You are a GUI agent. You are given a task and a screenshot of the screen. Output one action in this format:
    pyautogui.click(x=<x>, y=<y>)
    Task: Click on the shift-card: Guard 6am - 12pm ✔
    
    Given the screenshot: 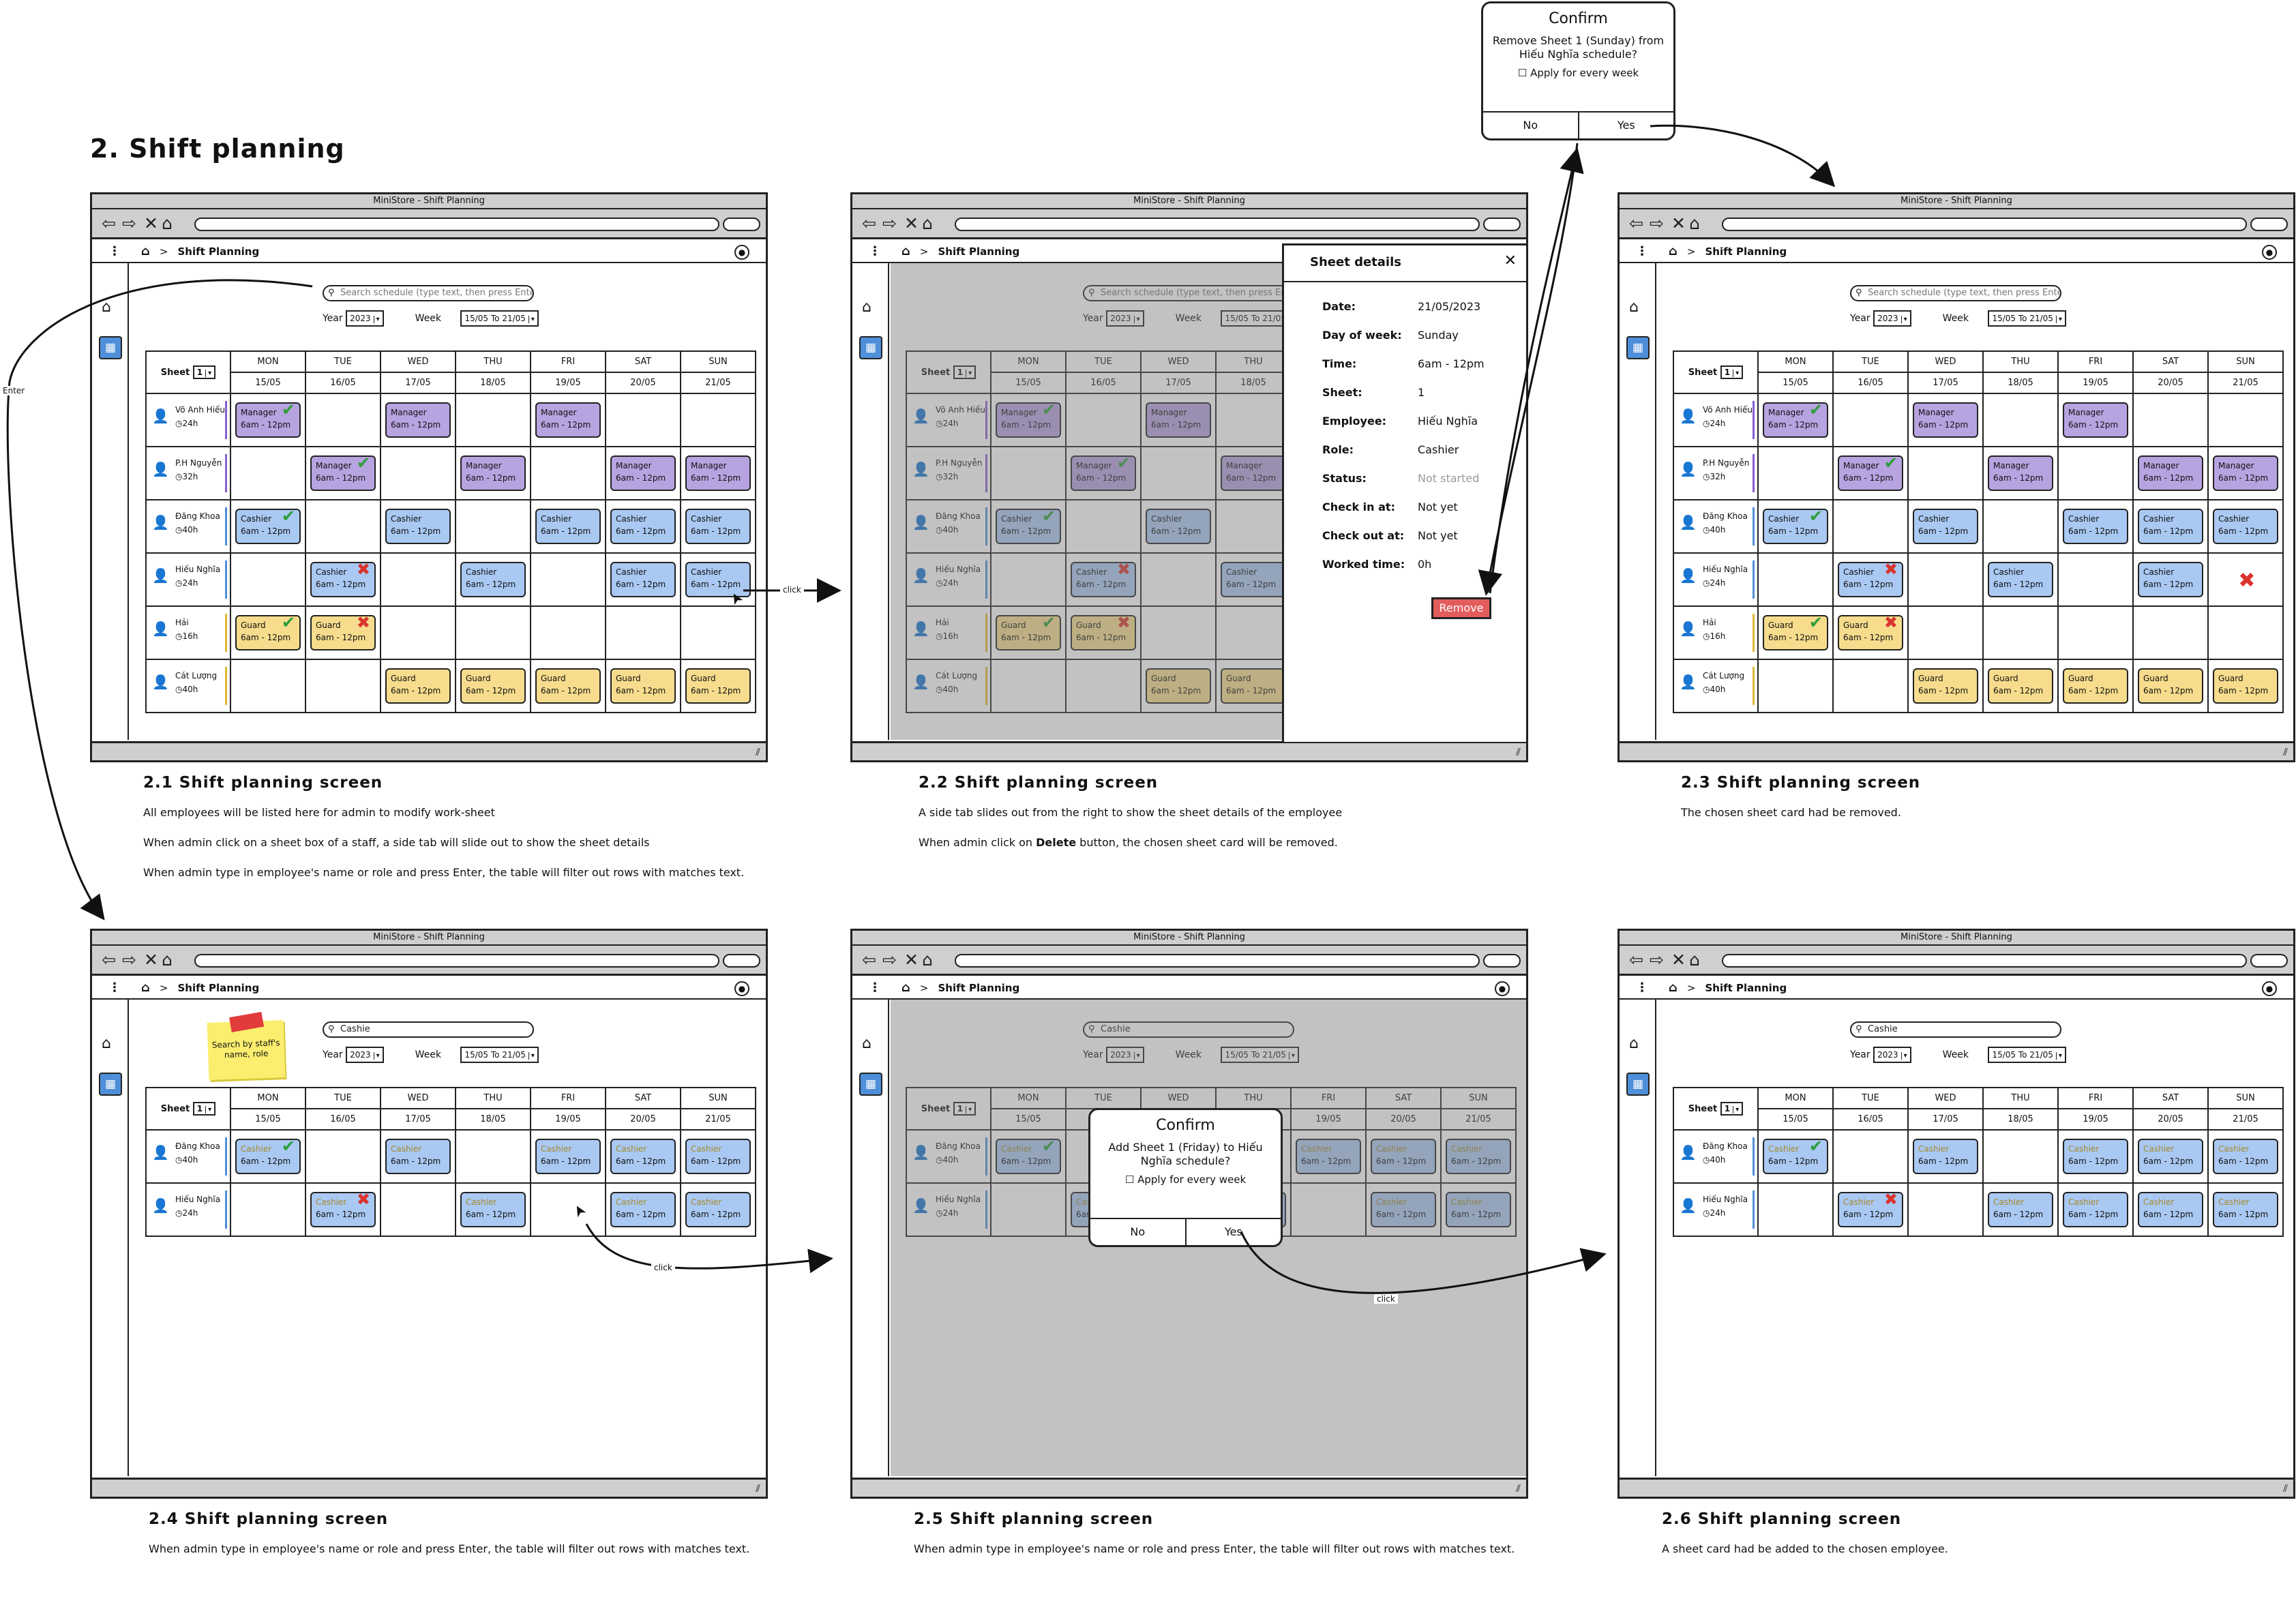 What is the action you would take?
    pyautogui.click(x=1796, y=632)
    